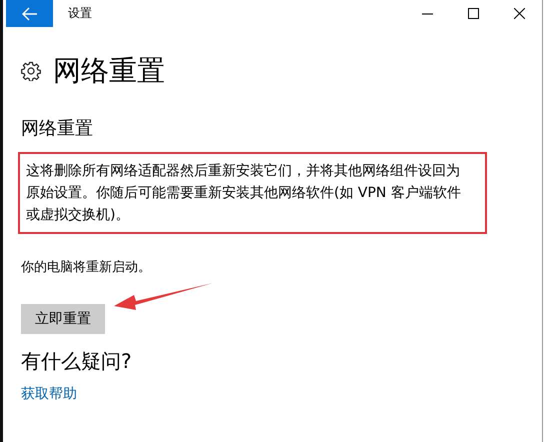  Describe the element at coordinates (86, 267) in the screenshot. I see `restart-note: 你的电脑将重新启动。` at that location.